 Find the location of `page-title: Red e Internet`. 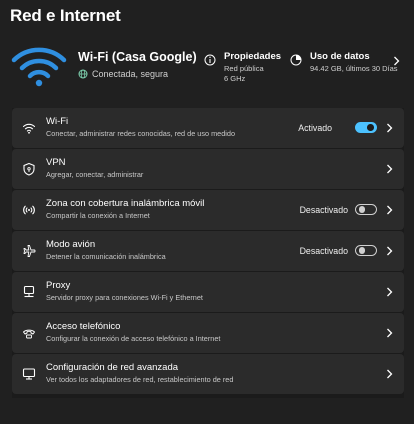

page-title: Red e Internet is located at coordinates (65, 15).